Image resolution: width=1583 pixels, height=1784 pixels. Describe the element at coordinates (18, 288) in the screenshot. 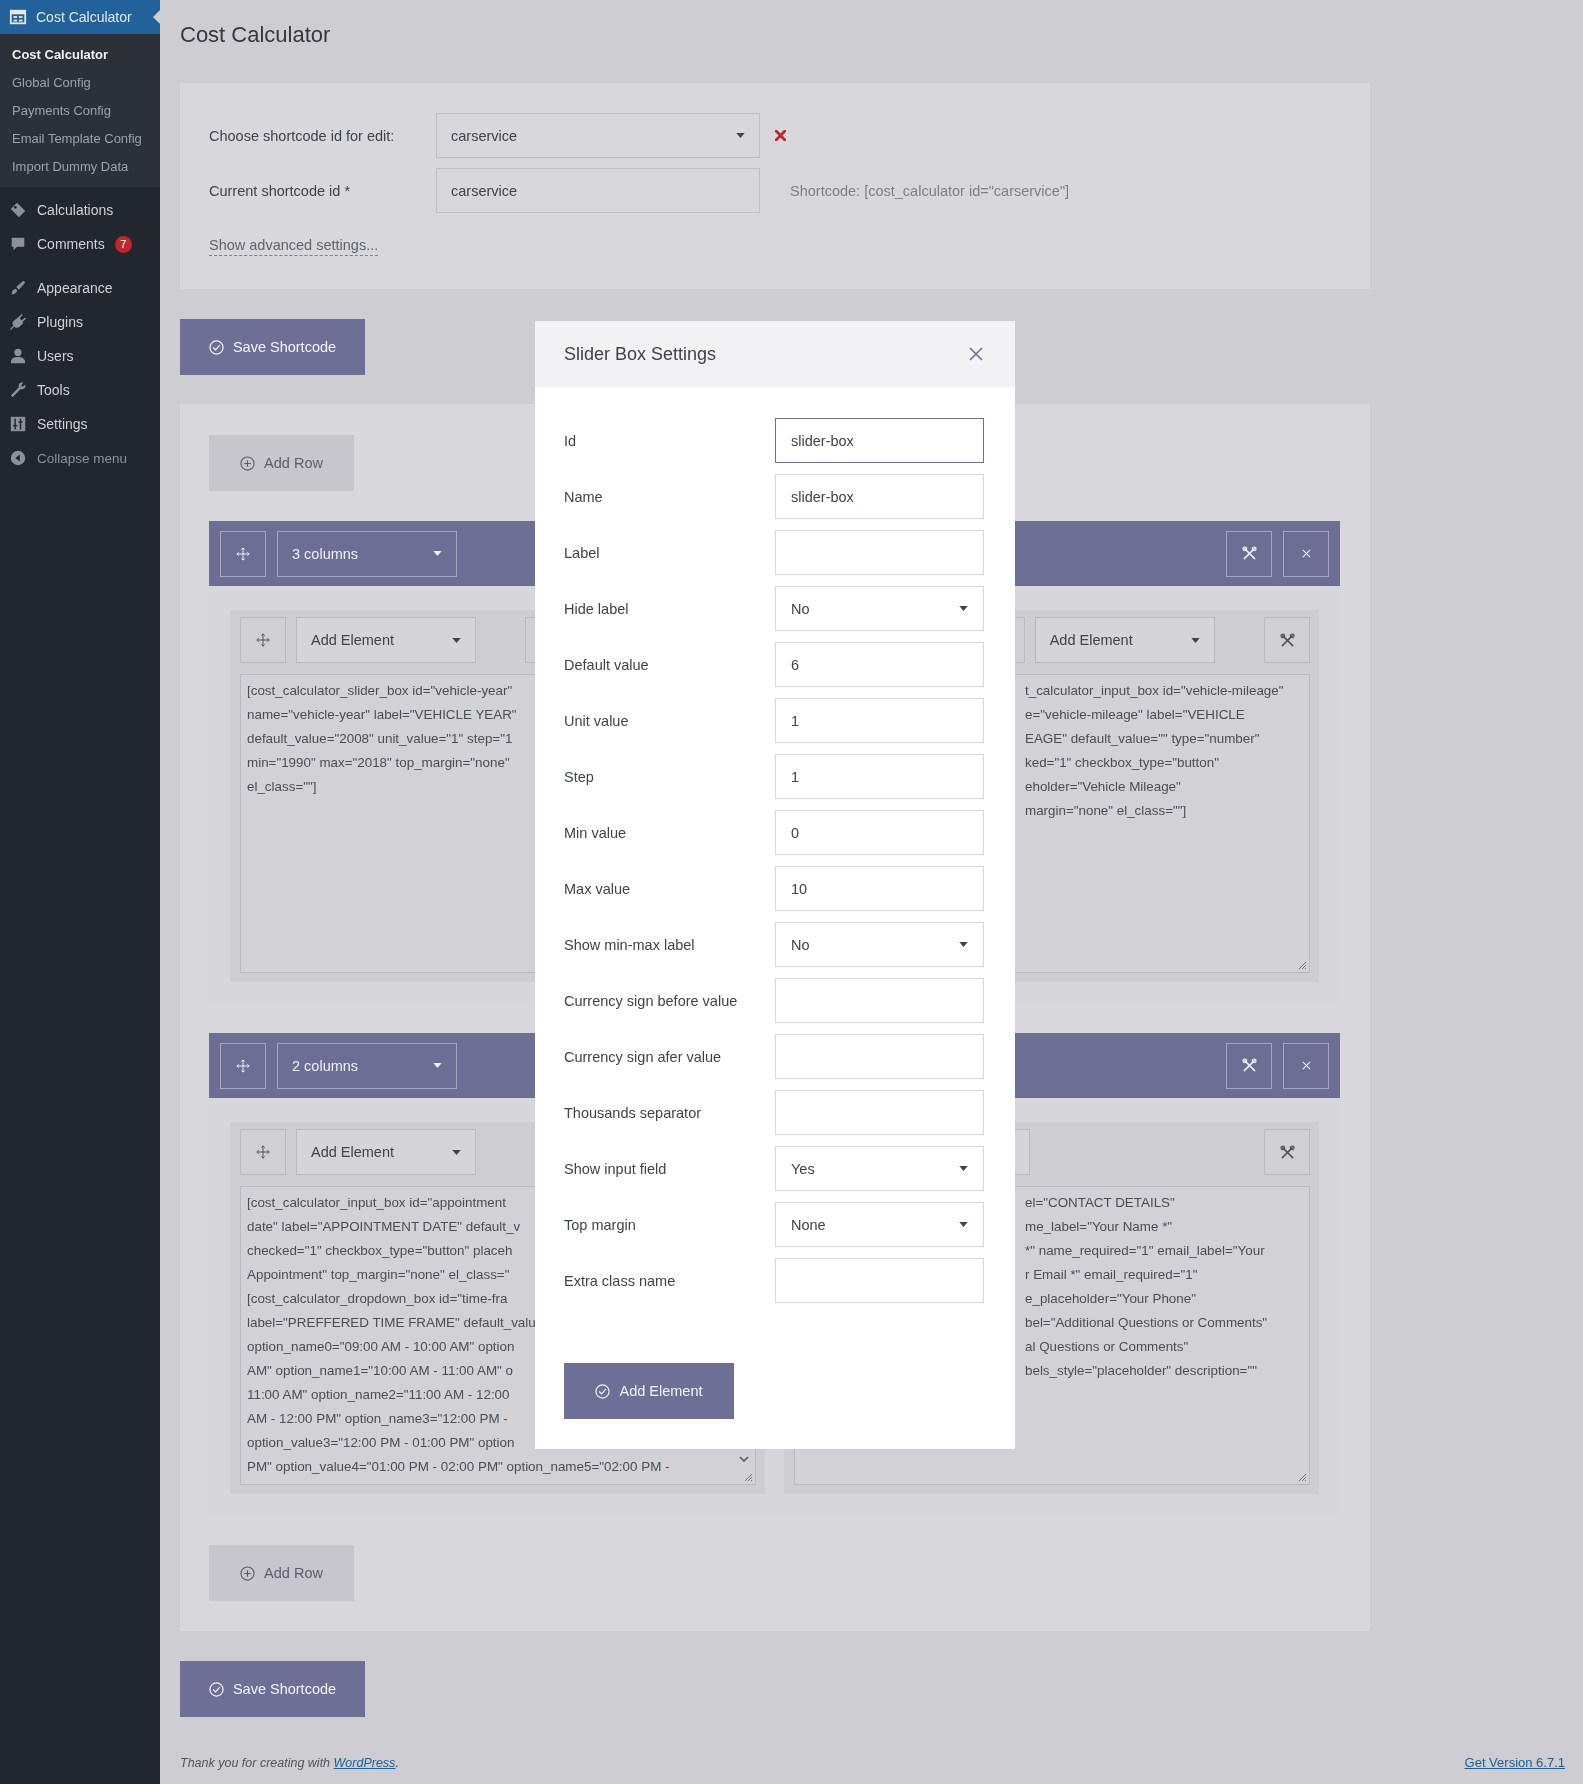

I see `brush-icon` at that location.